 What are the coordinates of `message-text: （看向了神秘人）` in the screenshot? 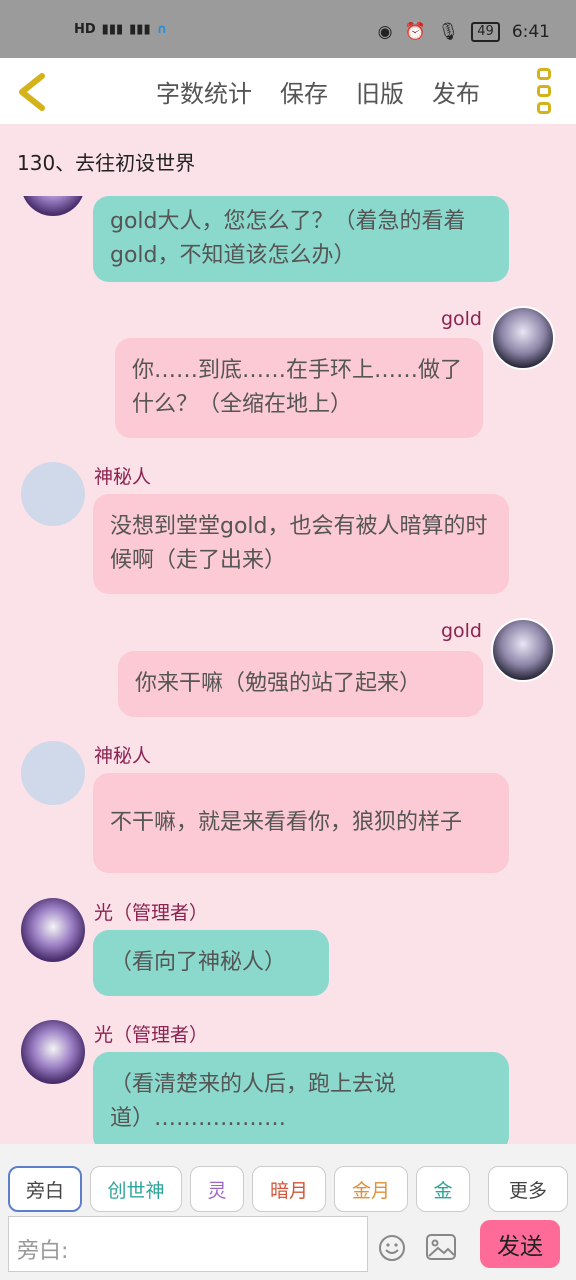 It's located at (198, 962).